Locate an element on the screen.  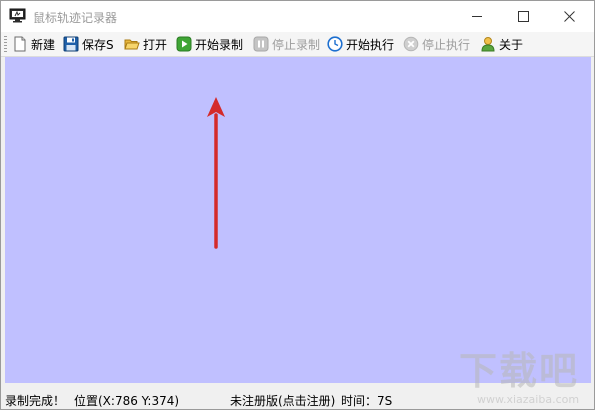
pause-icon is located at coordinates (261, 44).